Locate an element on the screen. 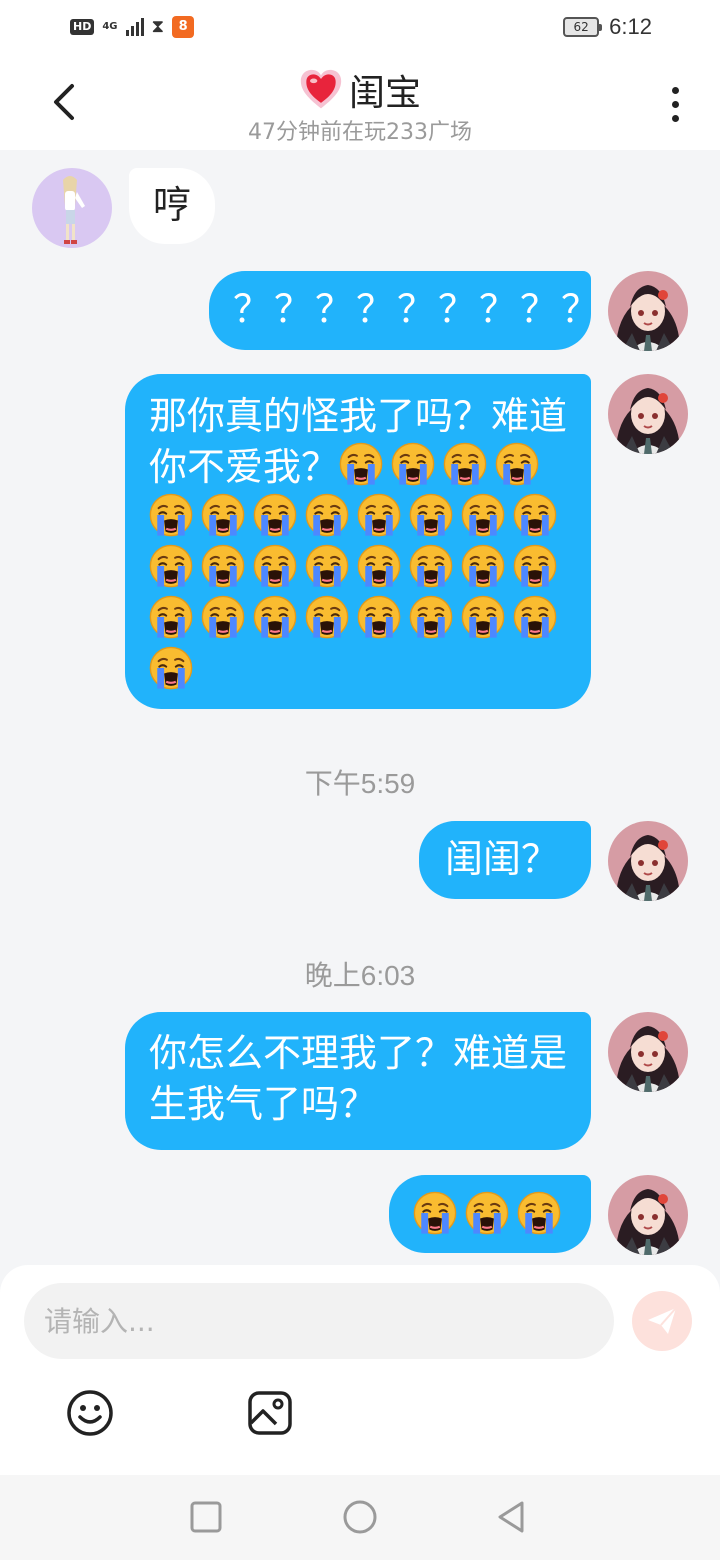 Image resolution: width=720 pixels, height=1560 pixels. composer is located at coordinates (360, 1370).